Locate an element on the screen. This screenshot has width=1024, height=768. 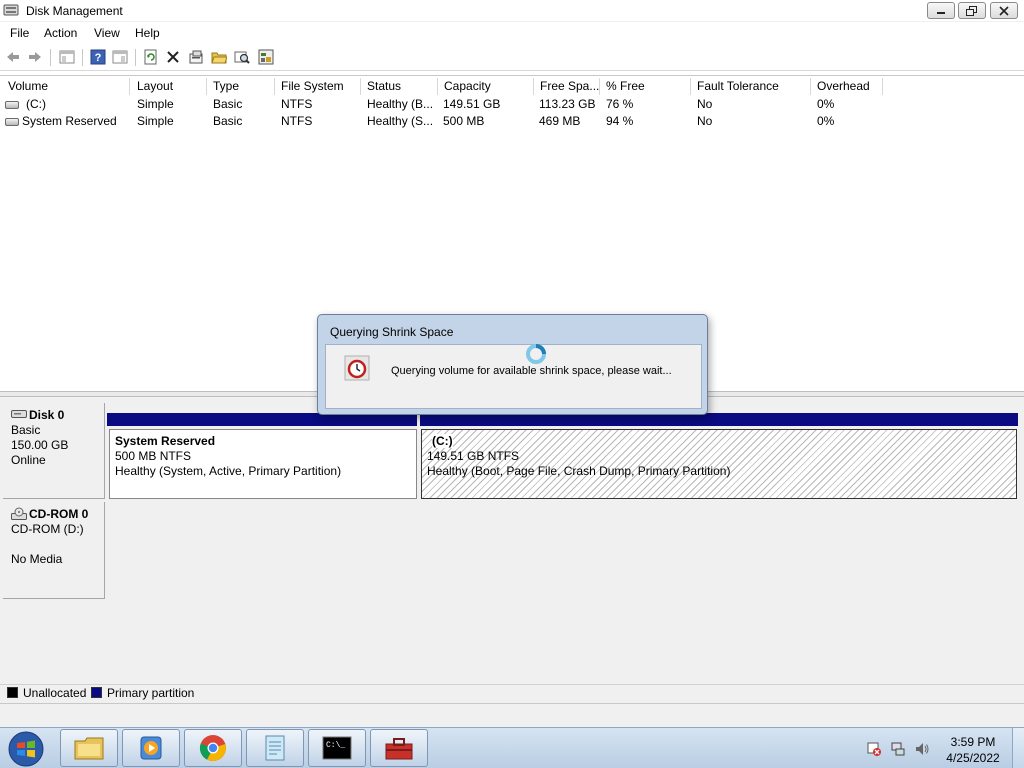
taskbar-windows-explorer is located at coordinates (89, 748).